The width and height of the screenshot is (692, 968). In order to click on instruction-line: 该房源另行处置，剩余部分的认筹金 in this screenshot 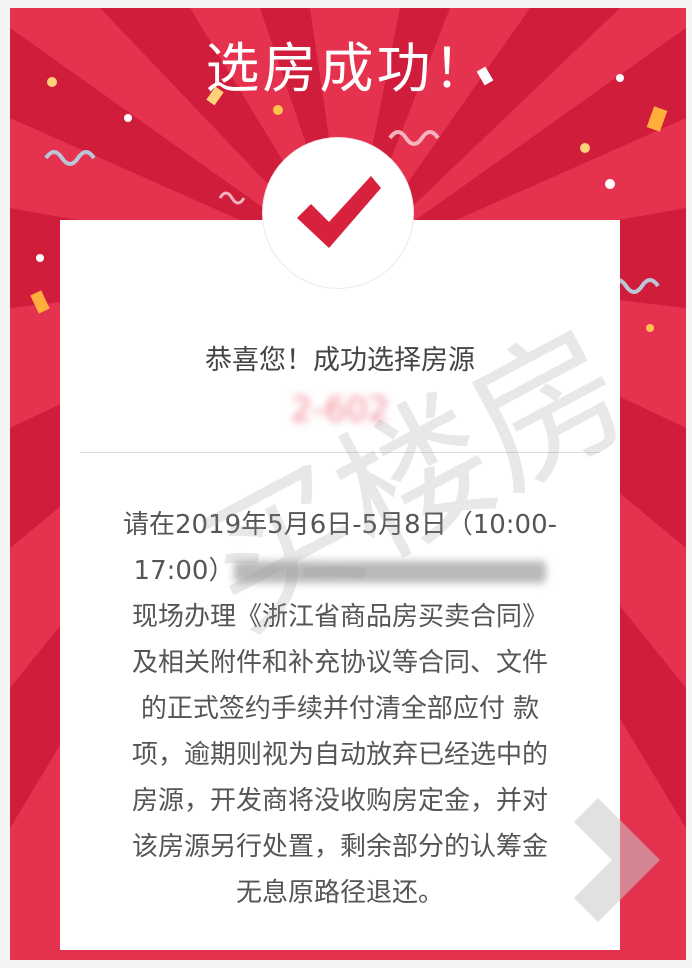, I will do `click(339, 847)`.